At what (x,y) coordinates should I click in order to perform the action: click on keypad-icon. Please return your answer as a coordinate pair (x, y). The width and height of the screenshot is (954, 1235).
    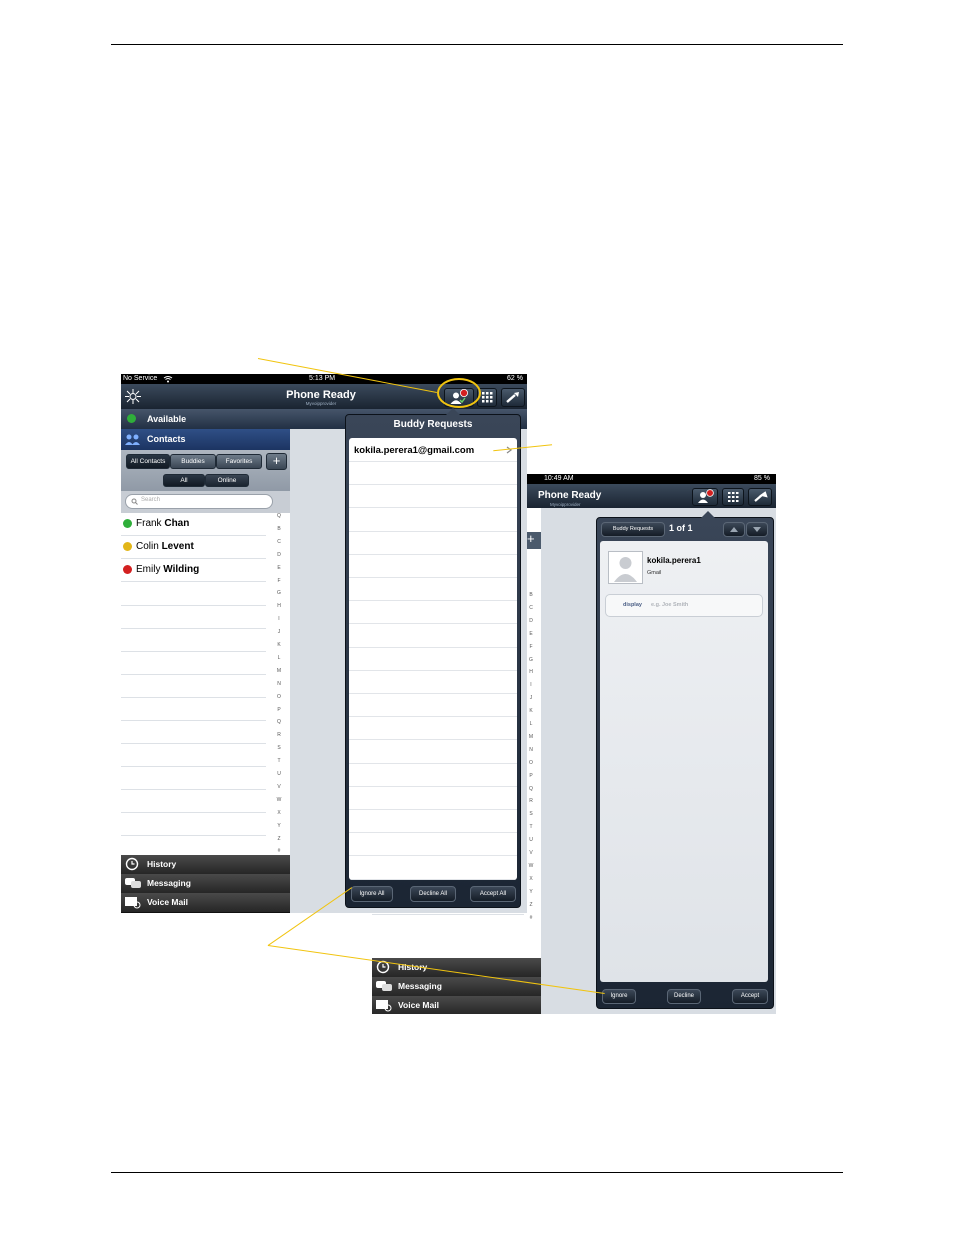
    Looking at the image, I should click on (733, 497).